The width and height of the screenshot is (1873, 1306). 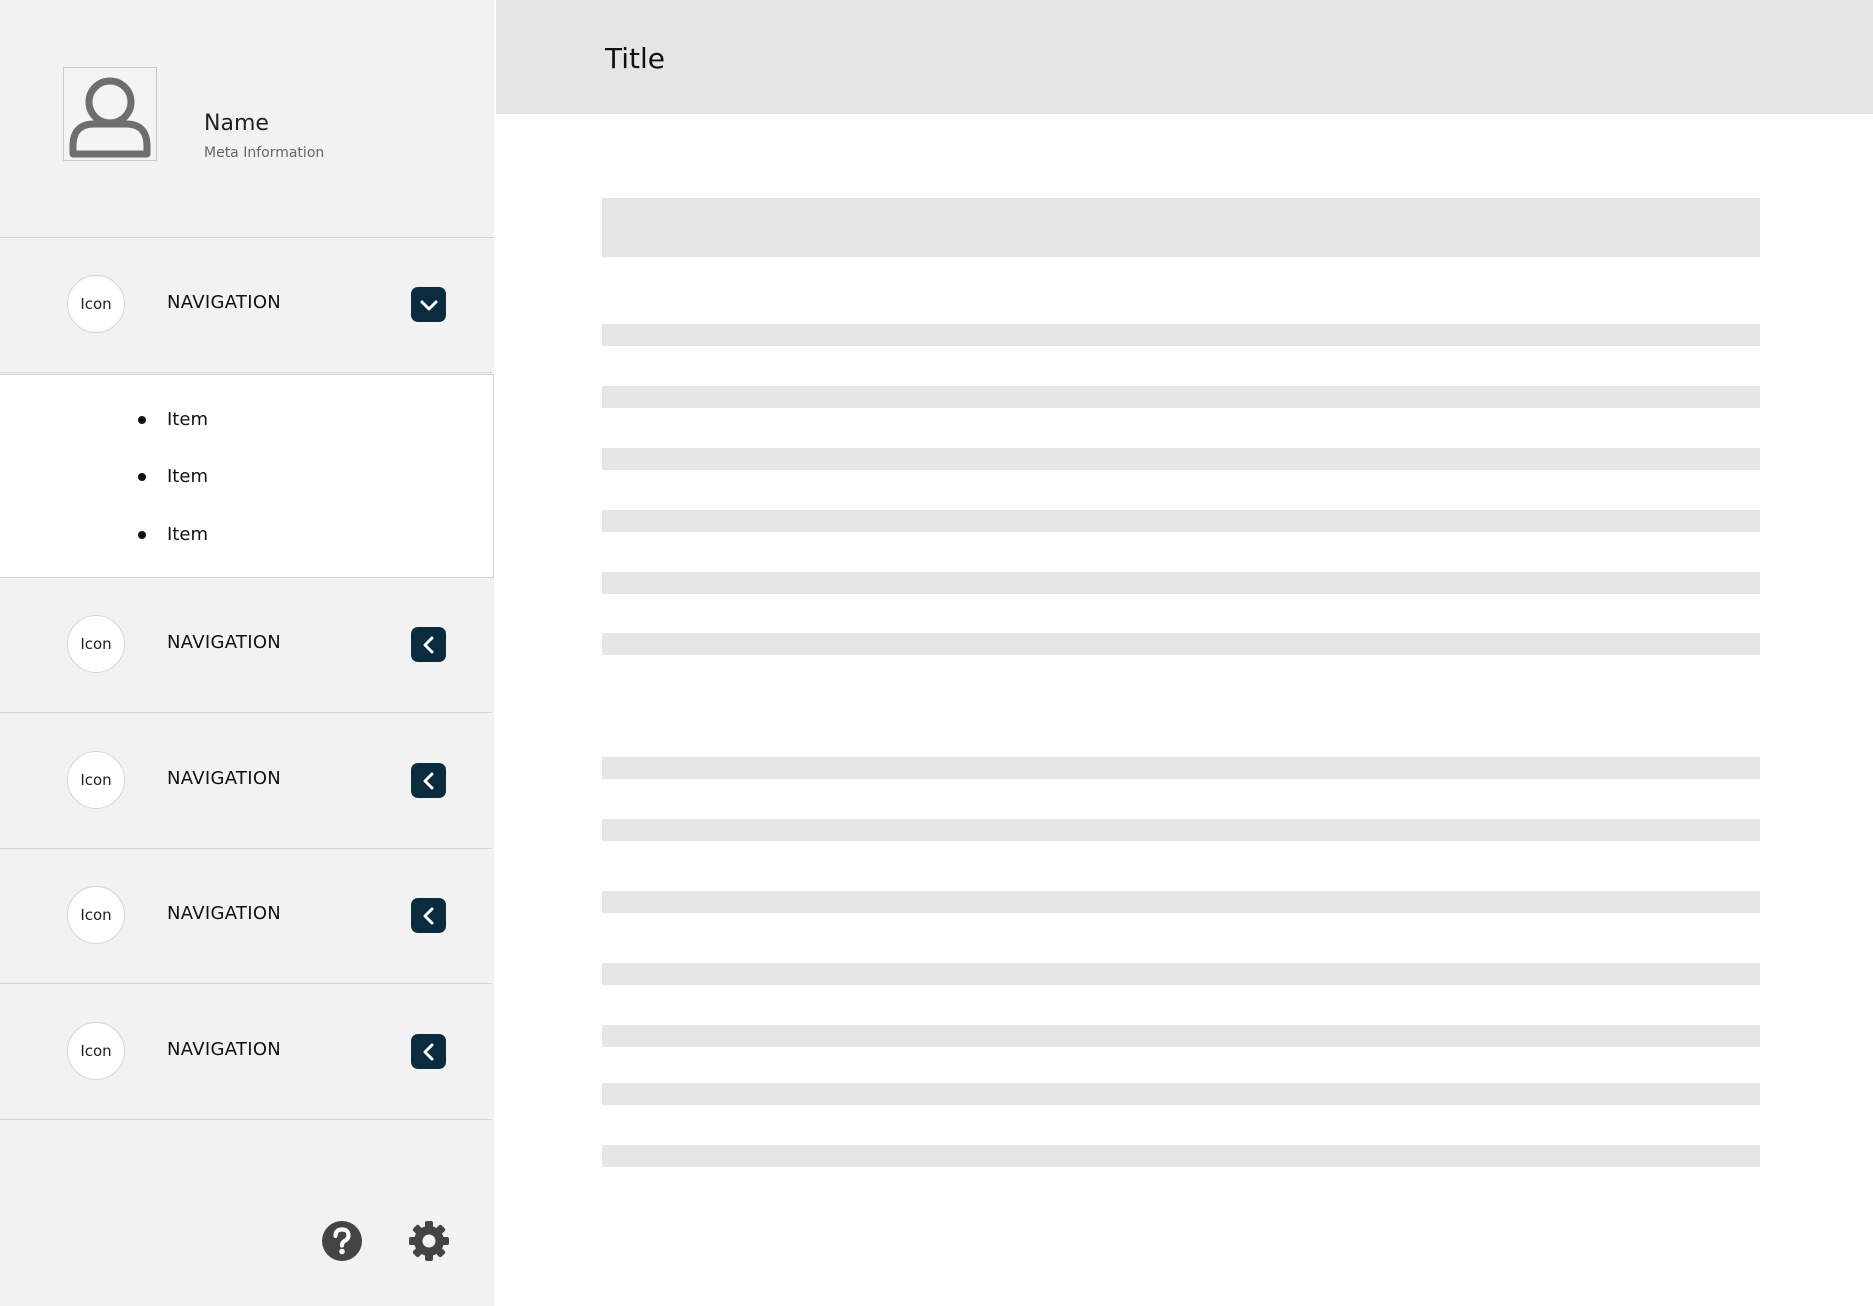 I want to click on avatar, so click(x=110, y=114).